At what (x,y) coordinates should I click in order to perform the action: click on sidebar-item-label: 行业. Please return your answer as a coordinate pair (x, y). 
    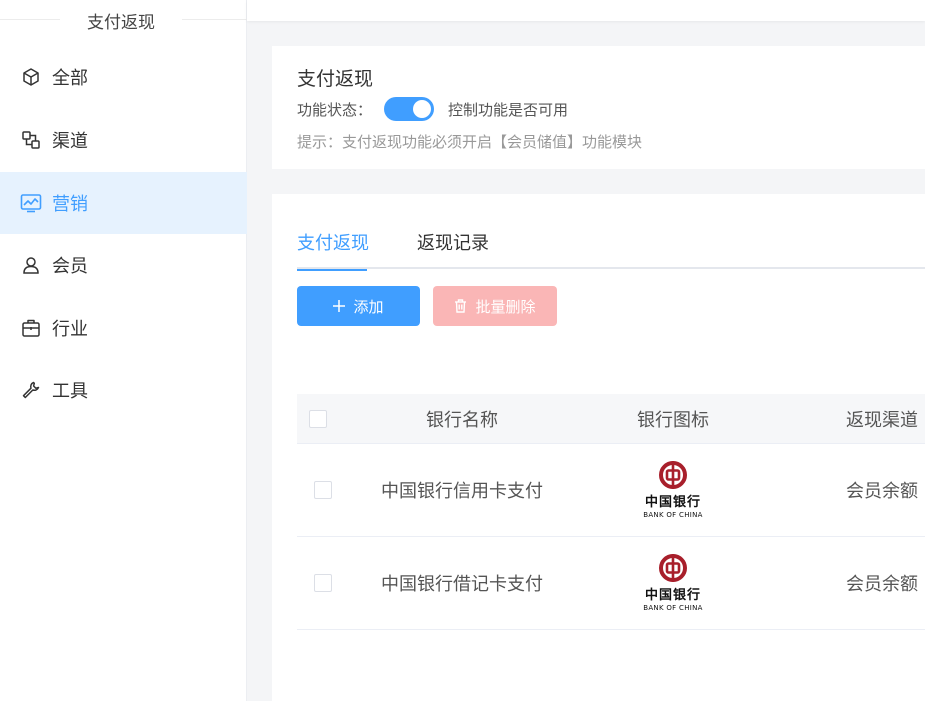
    Looking at the image, I should click on (70, 329).